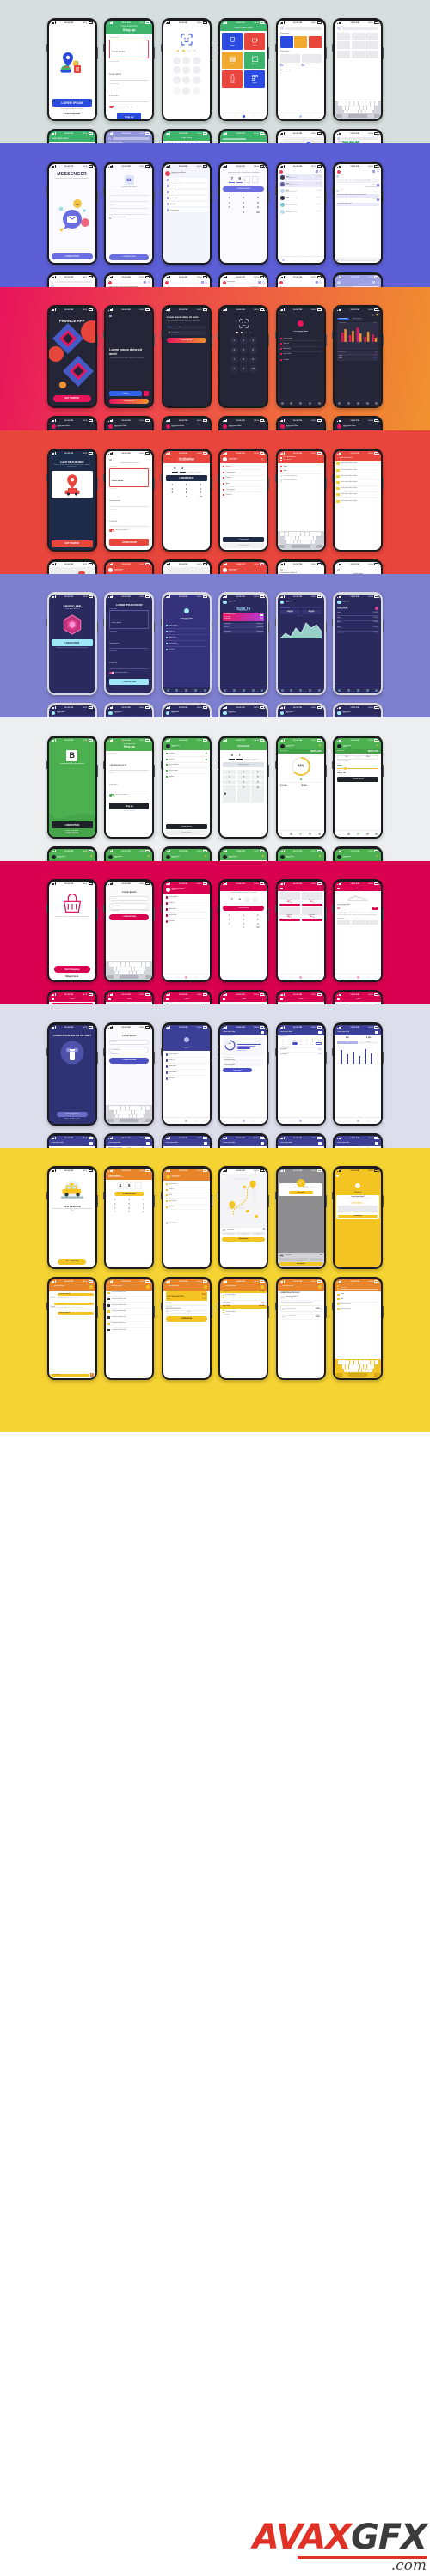 The height and width of the screenshot is (2576, 430). I want to click on tab-inactive: Dolor sit amet, so click(357, 318).